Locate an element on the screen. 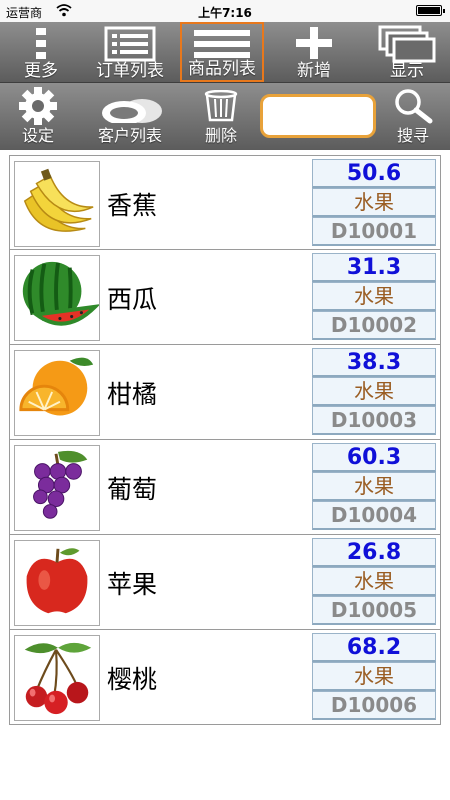 This screenshot has height=800, width=450. product-row: 西瓜 31.3 水果 D10002 is located at coordinates (225, 297).